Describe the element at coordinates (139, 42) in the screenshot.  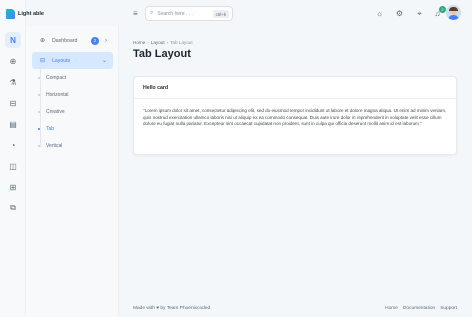
I see `breadcrumb-home: Home` at that location.